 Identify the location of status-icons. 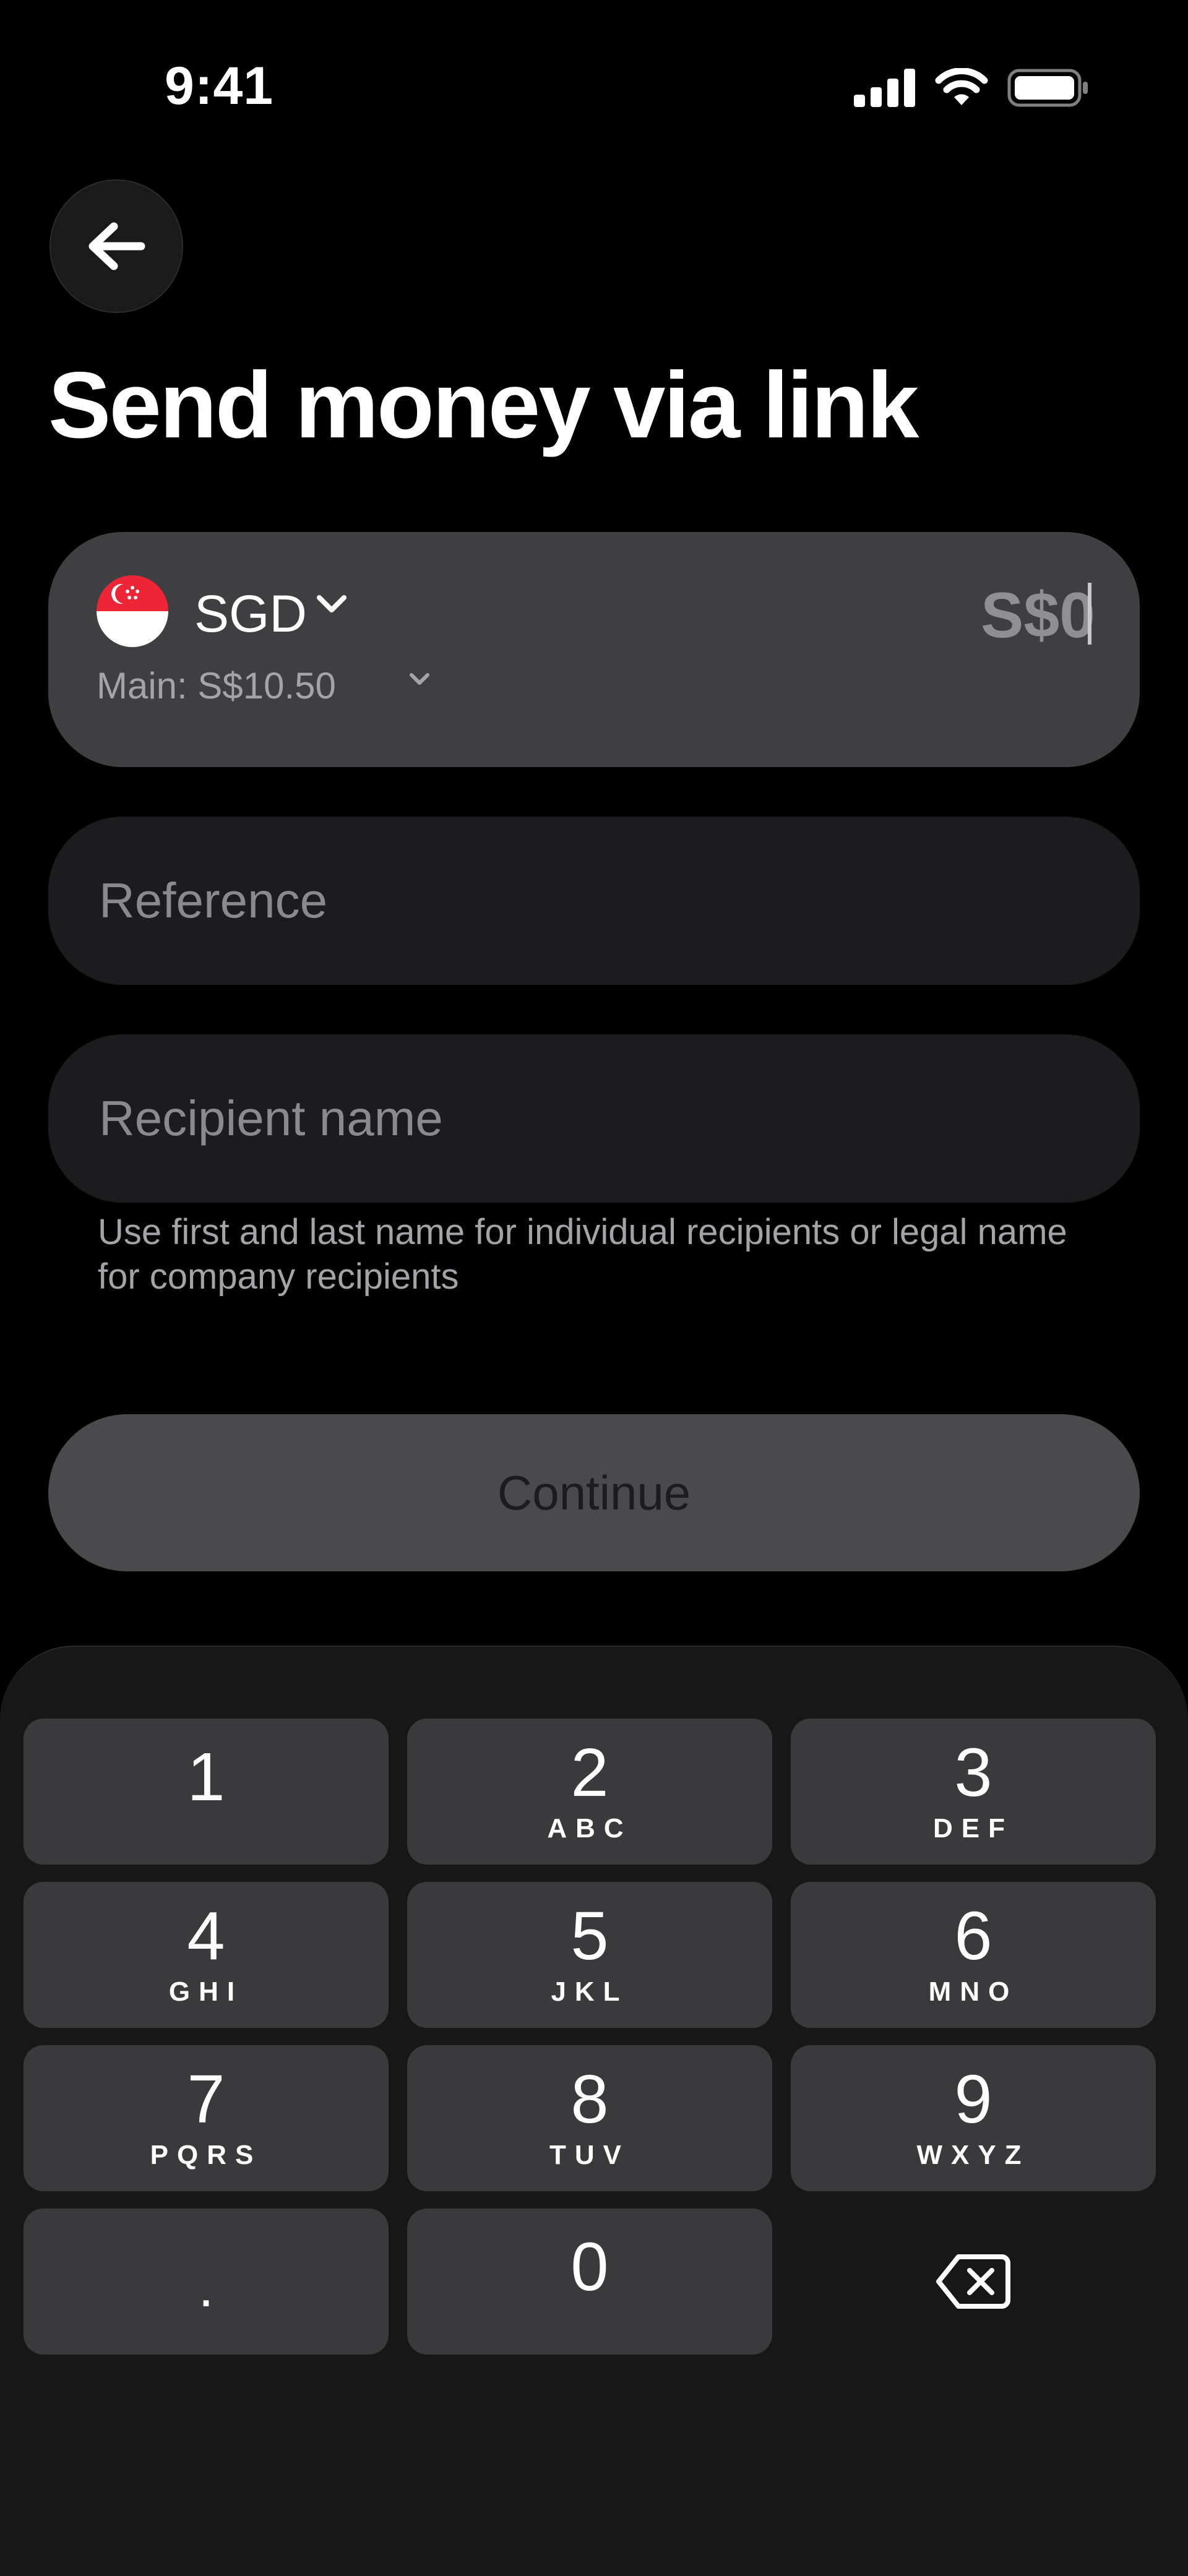
(972, 88).